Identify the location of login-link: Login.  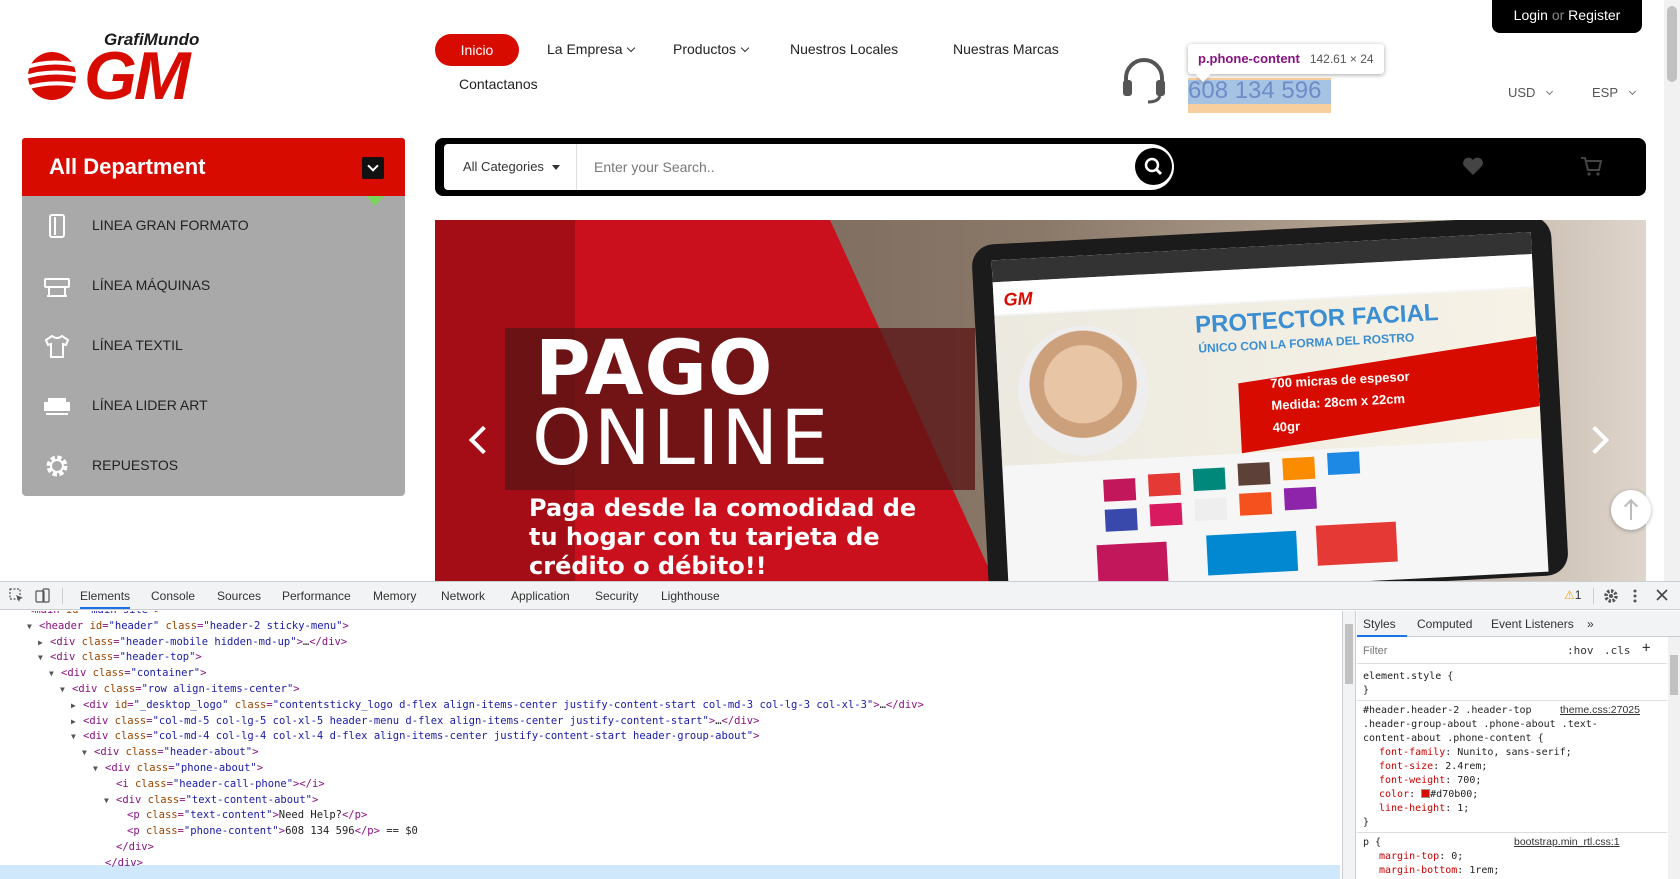
(1531, 15).